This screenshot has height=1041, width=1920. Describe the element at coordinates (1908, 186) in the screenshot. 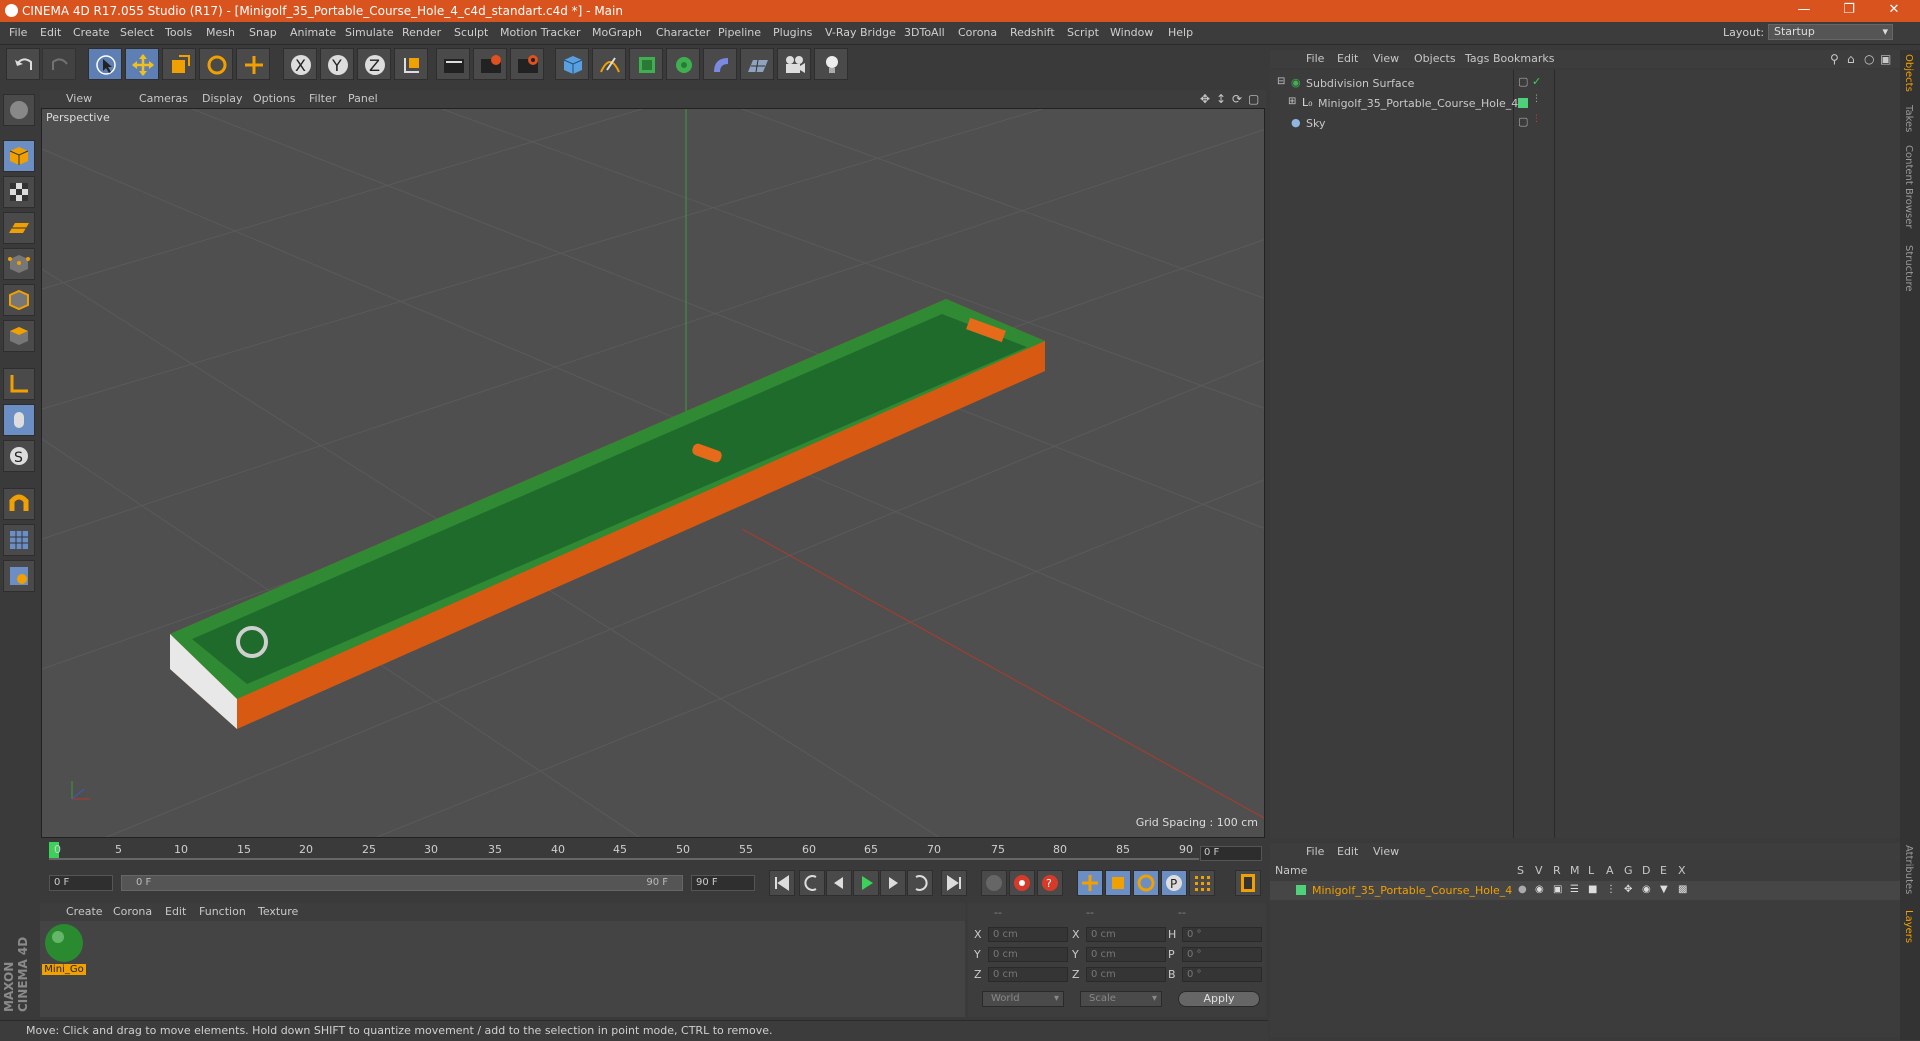

I see `tab-content-browser: Content Browser` at that location.